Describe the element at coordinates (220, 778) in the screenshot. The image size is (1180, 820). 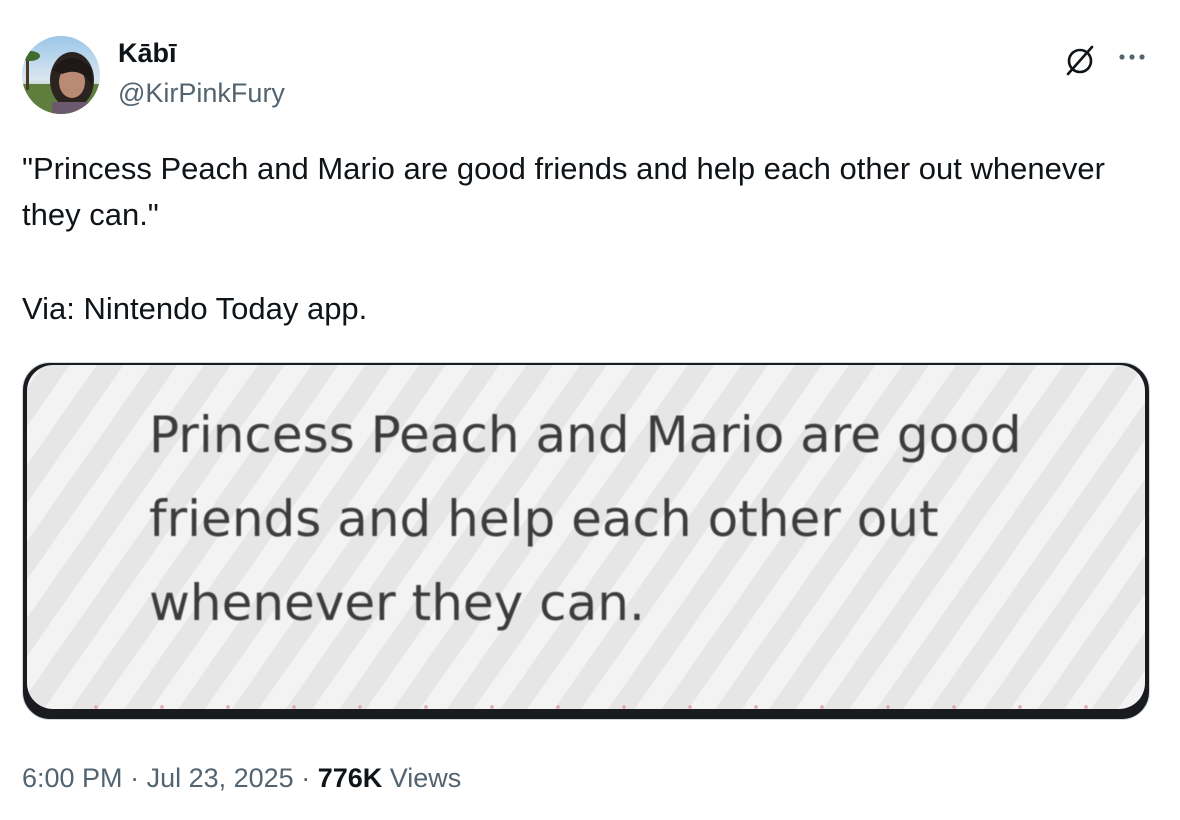
I see `tweet-date: Jul 23, 2025` at that location.